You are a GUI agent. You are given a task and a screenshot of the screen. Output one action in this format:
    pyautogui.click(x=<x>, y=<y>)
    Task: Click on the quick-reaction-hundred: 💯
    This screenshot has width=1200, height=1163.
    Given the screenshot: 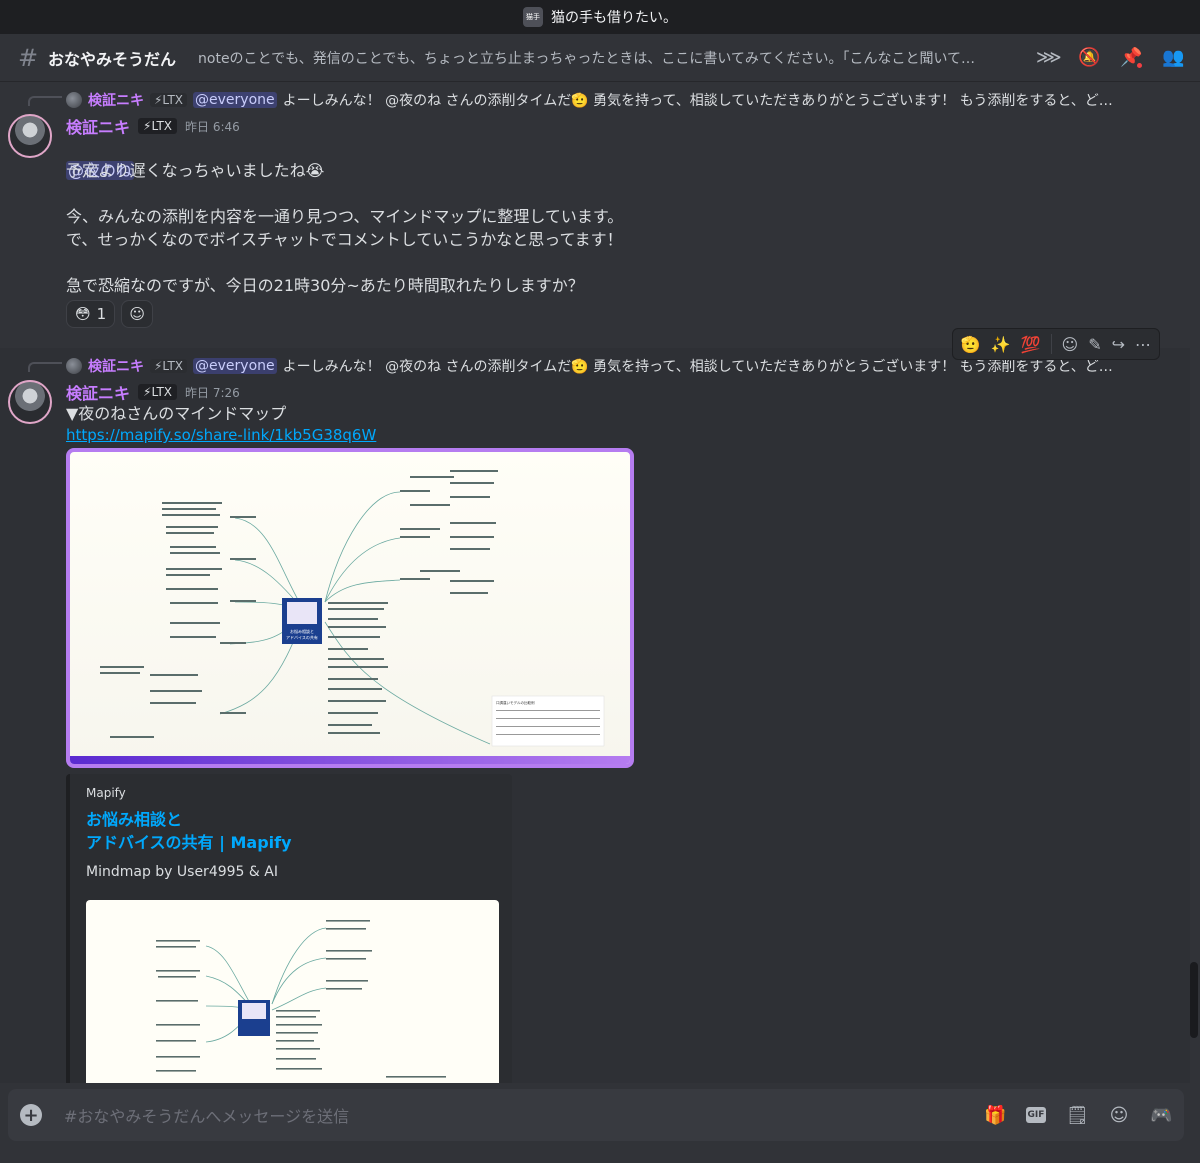 What is the action you would take?
    pyautogui.click(x=1031, y=344)
    